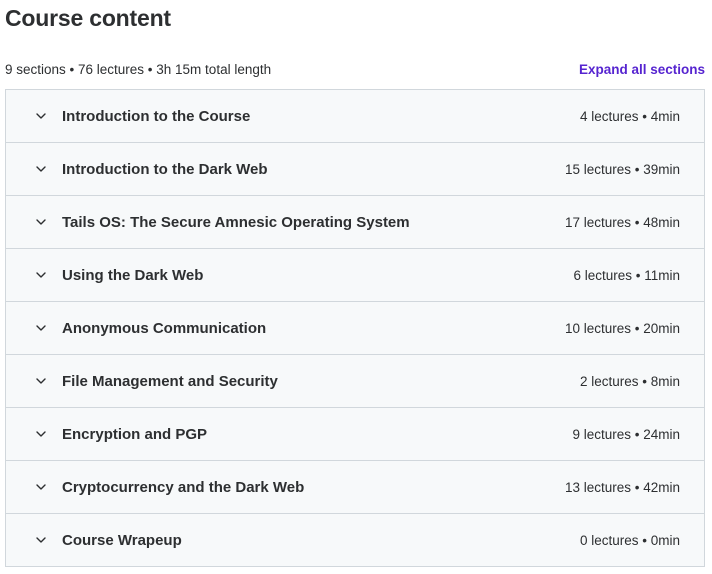  I want to click on section-row: Using the Dark Web 6 lectures • 11min, so click(355, 275).